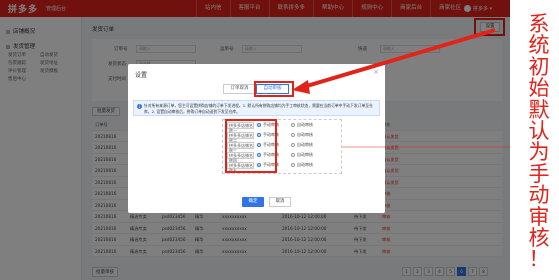 This screenshot has width=559, height=280. What do you see at coordinates (539, 259) in the screenshot?
I see `annotation-char: ！` at bounding box center [539, 259].